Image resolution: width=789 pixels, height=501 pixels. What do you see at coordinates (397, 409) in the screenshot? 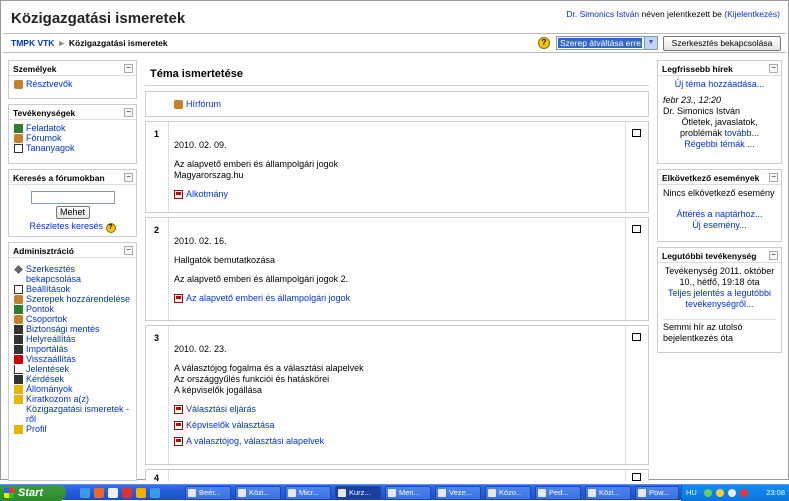
I see `resource-link: Választási eljárás` at bounding box center [397, 409].